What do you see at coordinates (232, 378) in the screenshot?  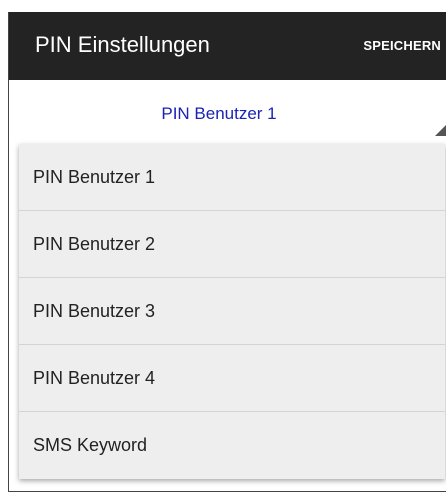 I see `dropdown-item-pin-user-4: PIN Benutzer 4` at bounding box center [232, 378].